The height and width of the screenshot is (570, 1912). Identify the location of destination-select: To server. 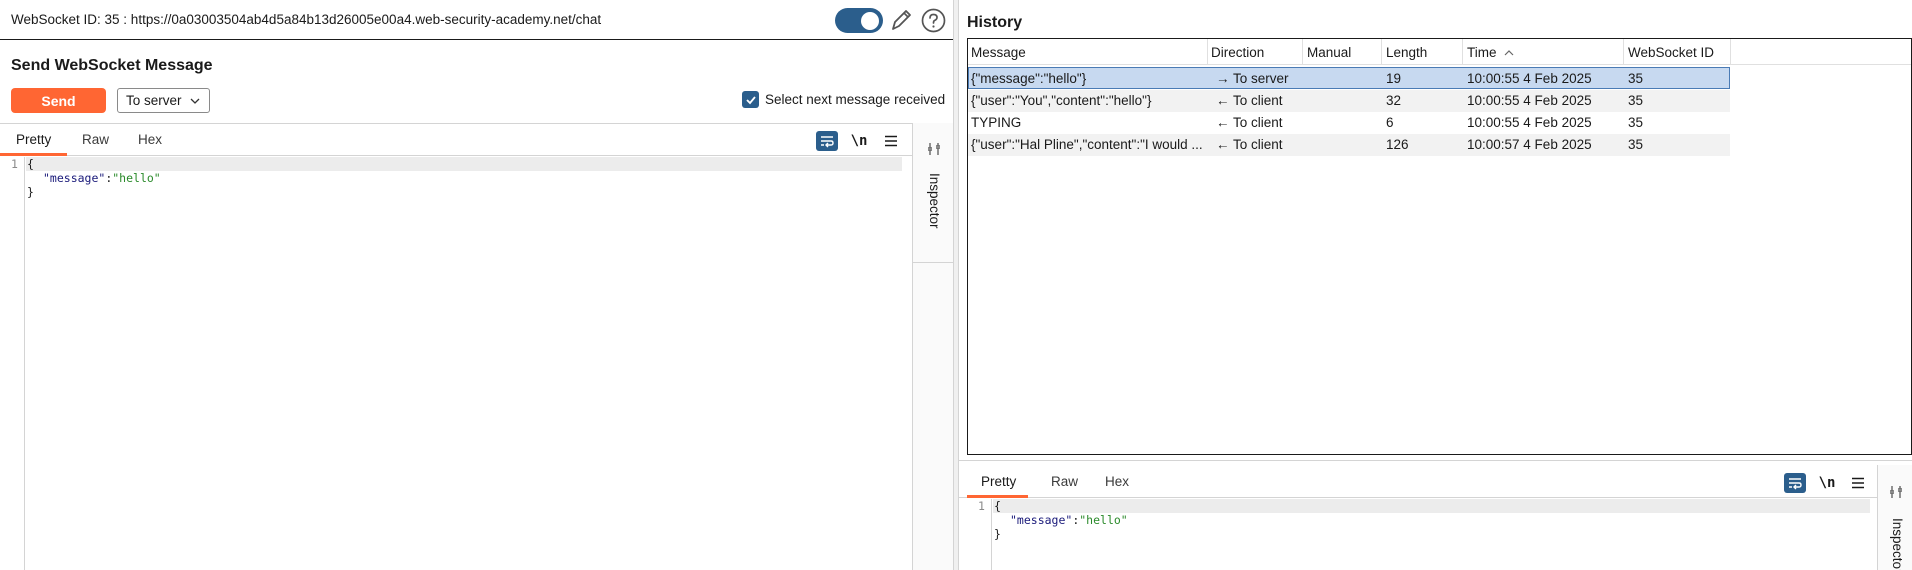
(163, 100).